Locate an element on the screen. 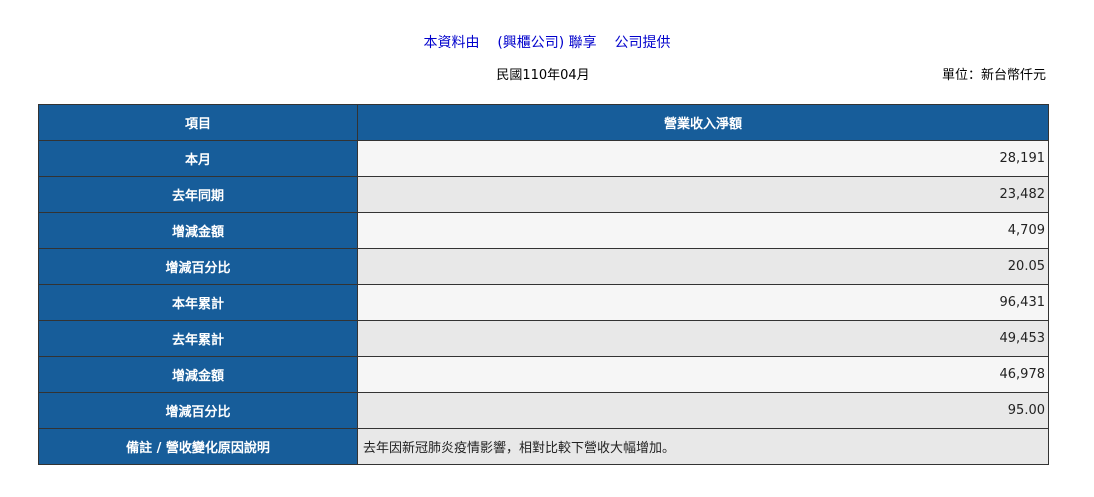 The width and height of the screenshot is (1094, 497). row-value: 95.00 is located at coordinates (703, 410).